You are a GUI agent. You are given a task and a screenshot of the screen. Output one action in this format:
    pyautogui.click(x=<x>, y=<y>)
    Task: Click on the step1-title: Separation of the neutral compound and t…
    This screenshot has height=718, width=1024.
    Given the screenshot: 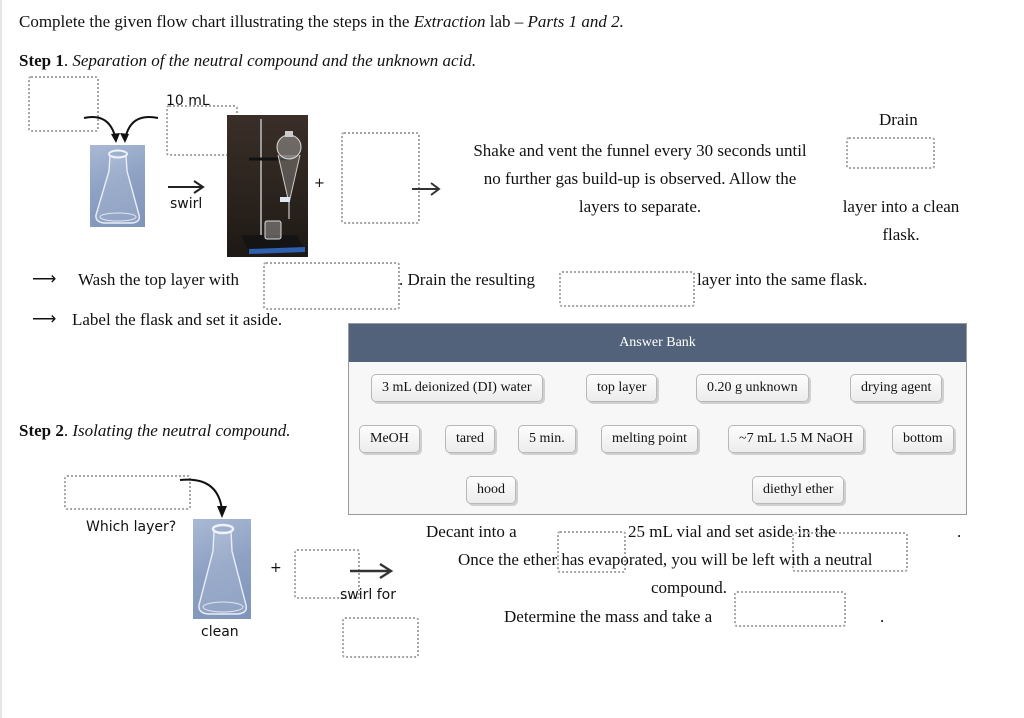 What is the action you would take?
    pyautogui.click(x=274, y=60)
    